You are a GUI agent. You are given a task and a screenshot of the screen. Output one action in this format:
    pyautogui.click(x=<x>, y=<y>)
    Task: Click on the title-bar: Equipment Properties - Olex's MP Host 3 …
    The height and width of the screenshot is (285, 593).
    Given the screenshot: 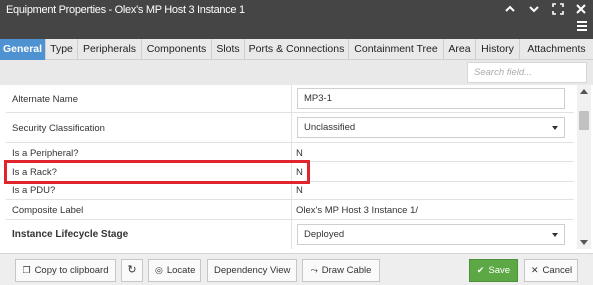 What is the action you would take?
    pyautogui.click(x=296, y=19)
    